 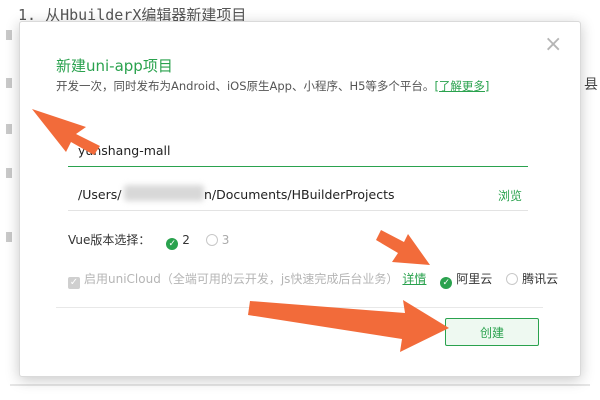 What do you see at coordinates (299, 307) in the screenshot?
I see `dialog-divider` at bounding box center [299, 307].